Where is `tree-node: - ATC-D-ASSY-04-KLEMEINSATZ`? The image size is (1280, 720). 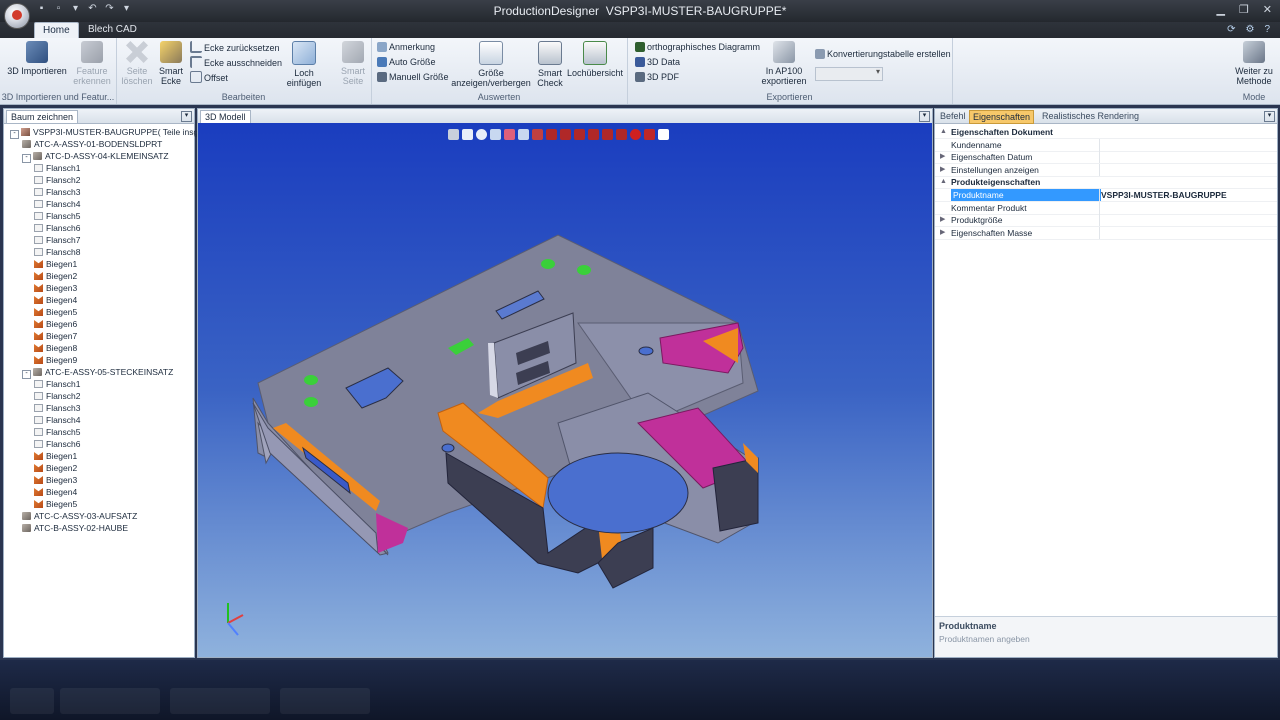 tree-node: - ATC-D-ASSY-04-KLEMEINSATZ is located at coordinates (95, 156).